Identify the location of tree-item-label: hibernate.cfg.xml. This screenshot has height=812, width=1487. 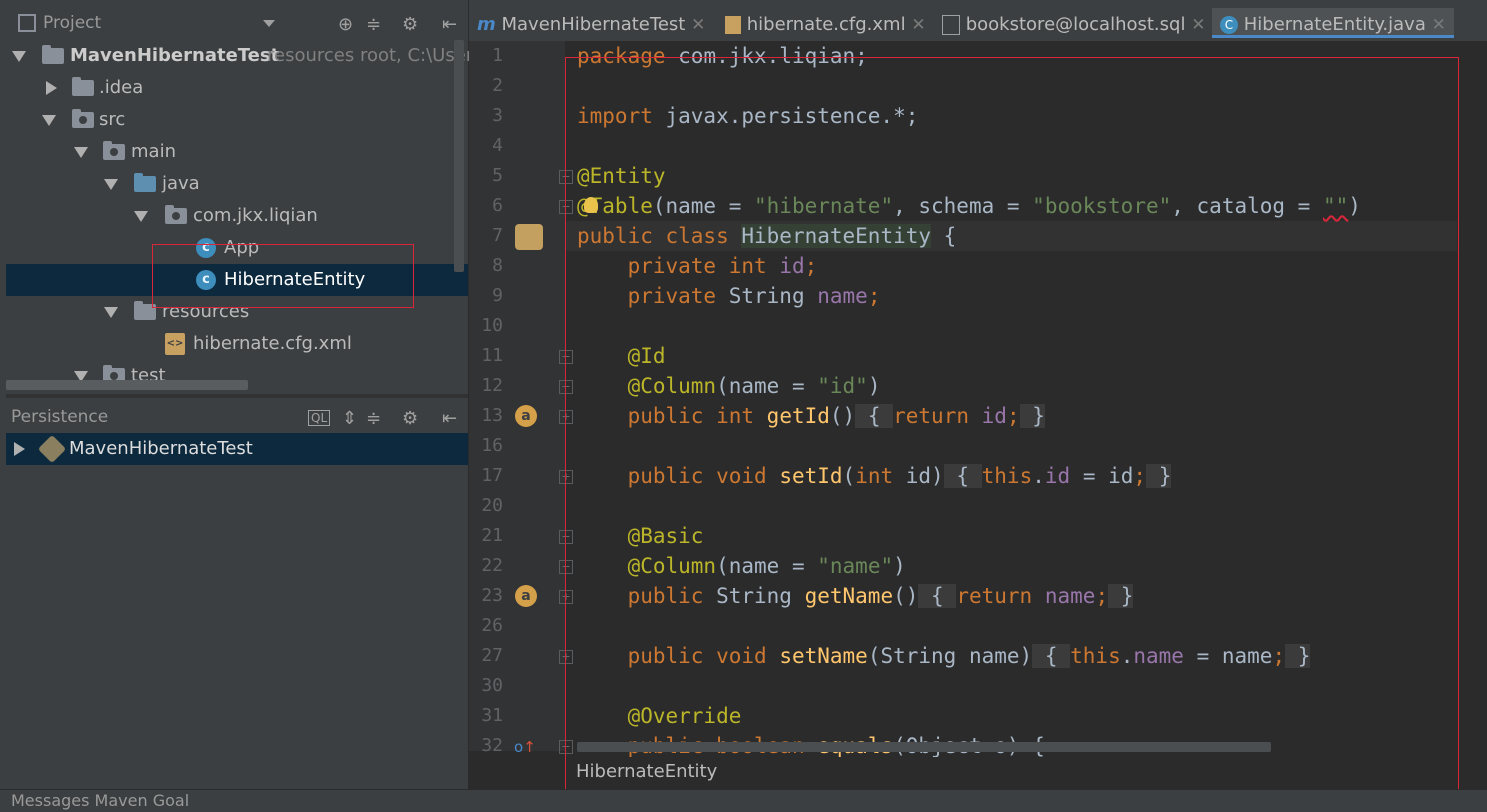
(272, 343).